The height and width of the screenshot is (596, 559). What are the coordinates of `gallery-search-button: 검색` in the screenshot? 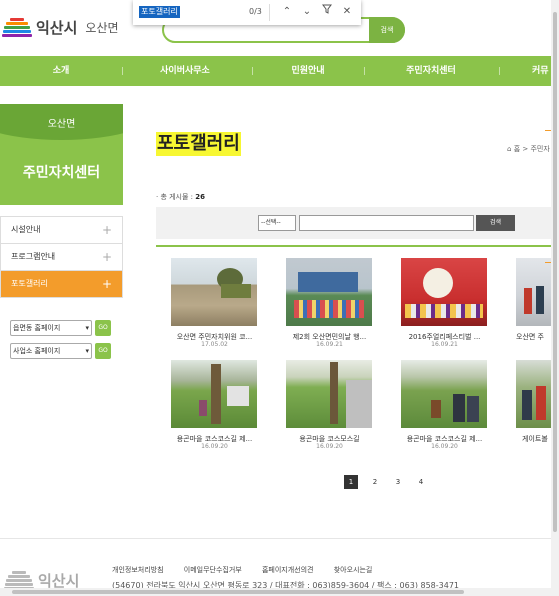 It's located at (495, 223).